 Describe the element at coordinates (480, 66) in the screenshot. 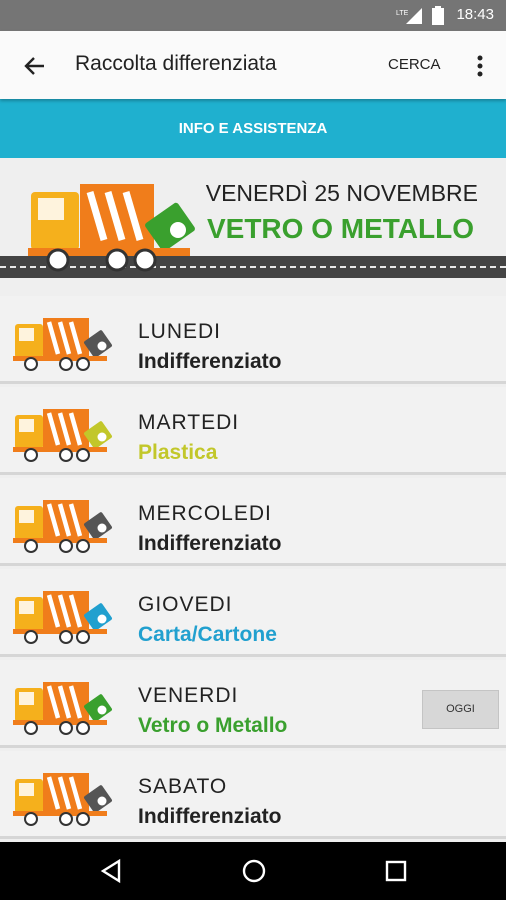

I see `more-vert-icon` at that location.